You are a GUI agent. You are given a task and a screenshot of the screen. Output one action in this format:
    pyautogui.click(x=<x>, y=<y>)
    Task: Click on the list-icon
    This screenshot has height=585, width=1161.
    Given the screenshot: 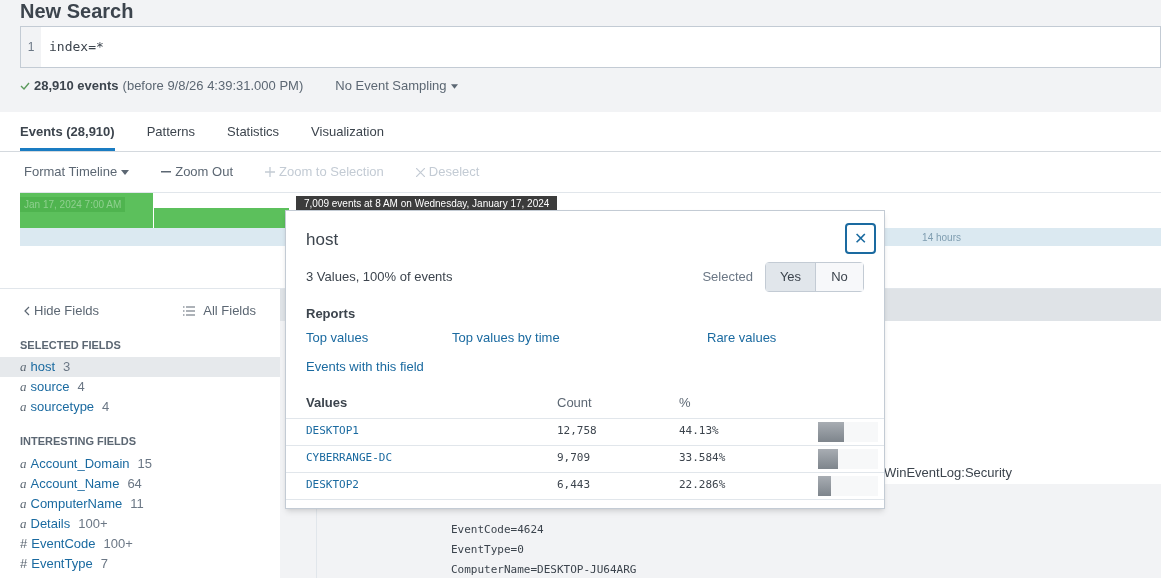 What is the action you would take?
    pyautogui.click(x=189, y=310)
    